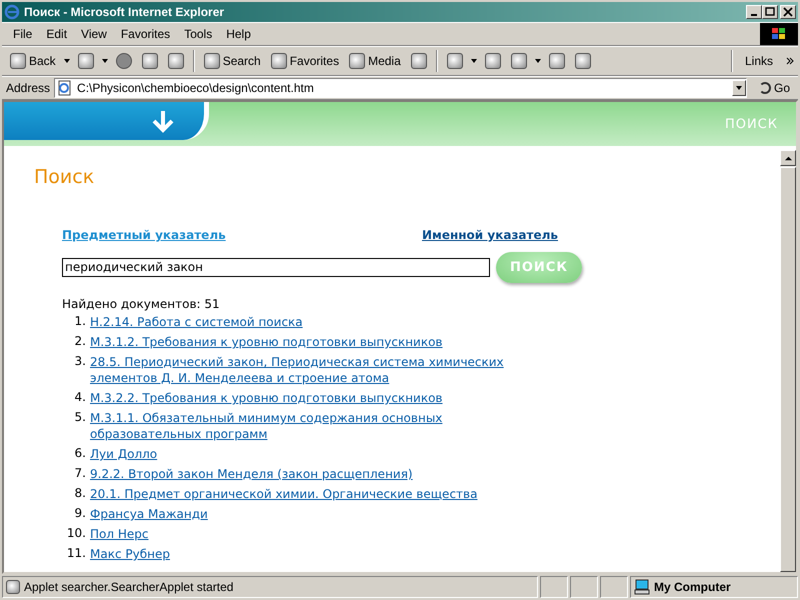 Image resolution: width=800 pixels, height=600 pixels. I want to click on dropdown-button, so click(739, 88).